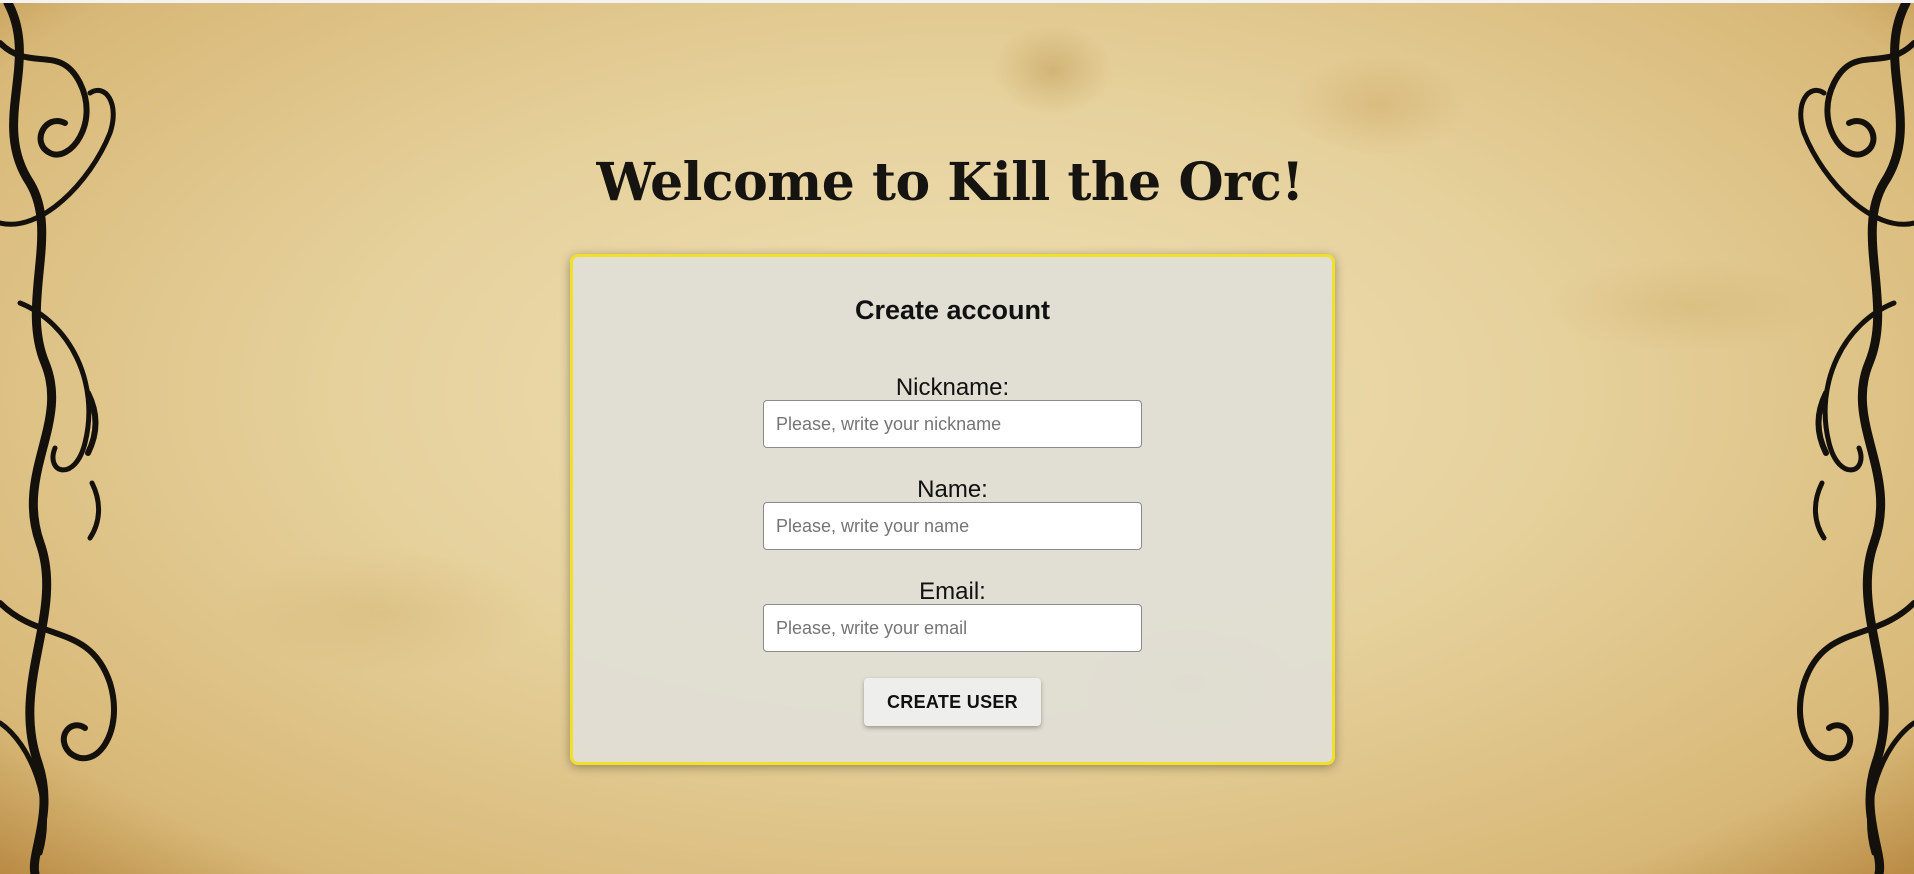 The height and width of the screenshot is (874, 1914). I want to click on email-input, so click(952, 628).